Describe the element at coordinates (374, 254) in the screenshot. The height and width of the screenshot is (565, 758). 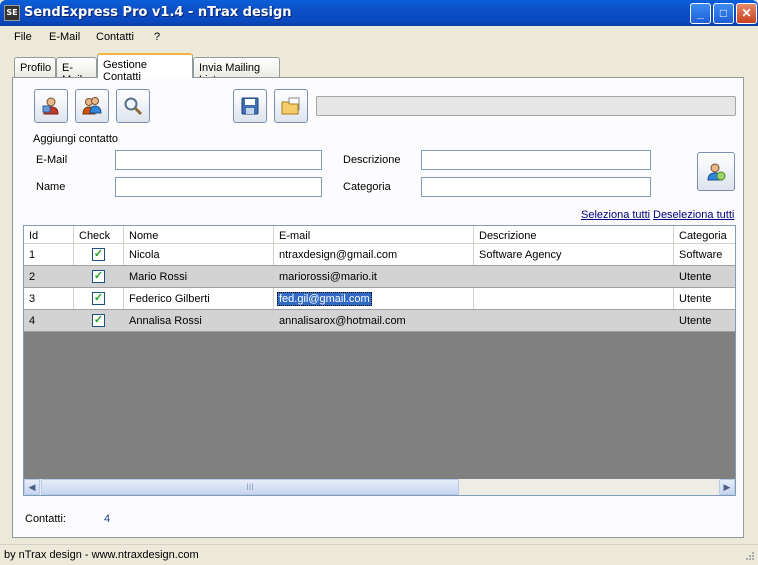
I see `cell-email: ntraxdesign@gmail.com` at that location.